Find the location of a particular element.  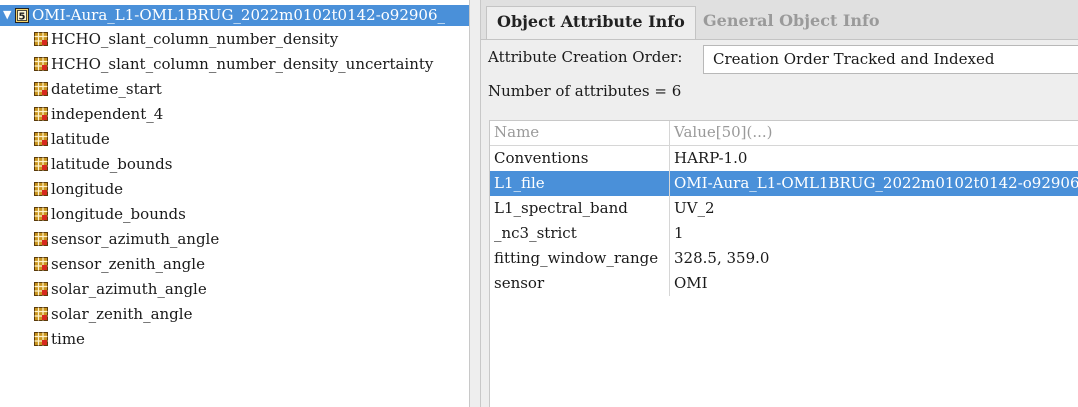

attribute-value-cell: UV_2 is located at coordinates (874, 208).